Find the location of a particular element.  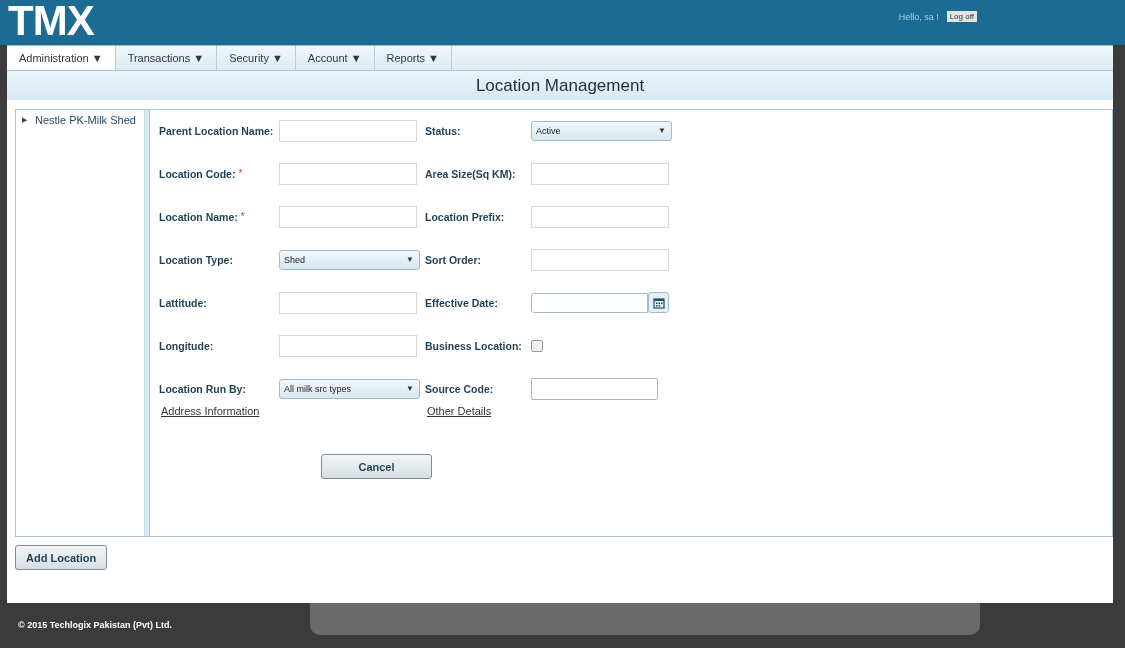

field-label: Lattitude: is located at coordinates (183, 302).